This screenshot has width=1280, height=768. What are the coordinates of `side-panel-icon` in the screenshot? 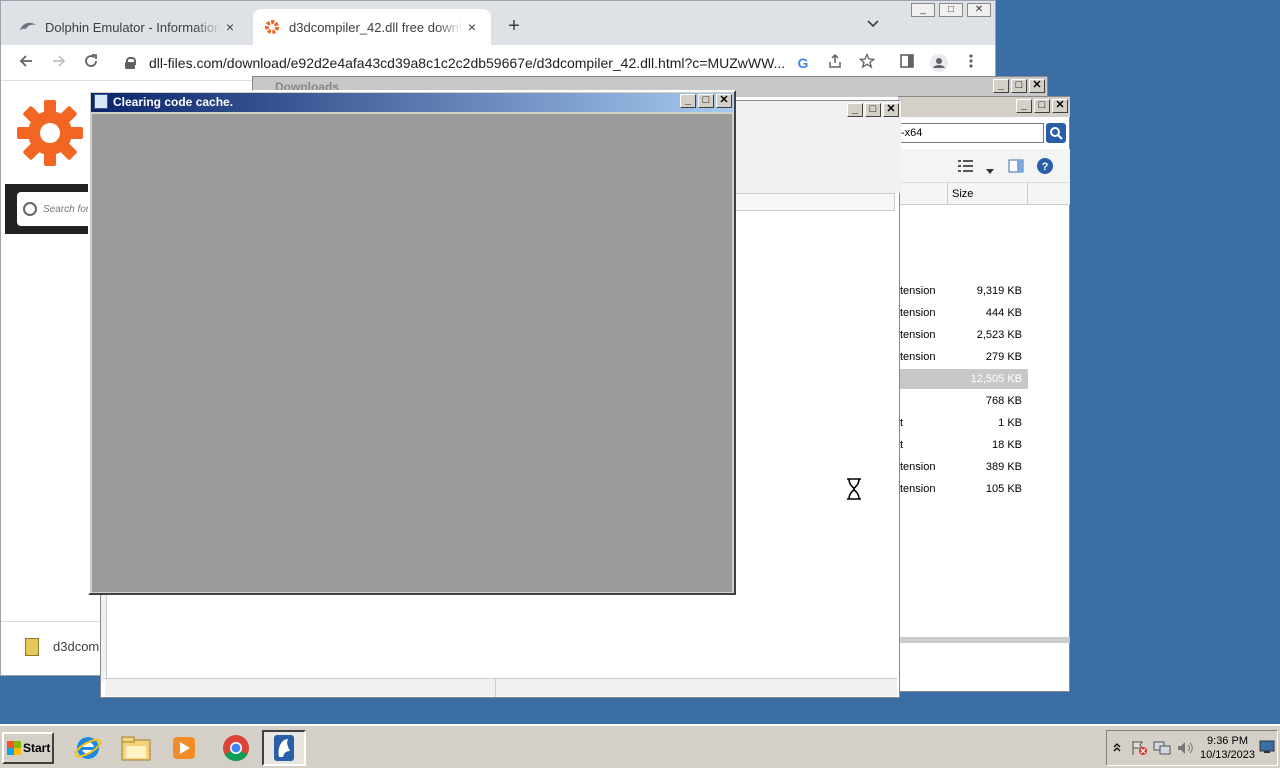 It's located at (907, 63).